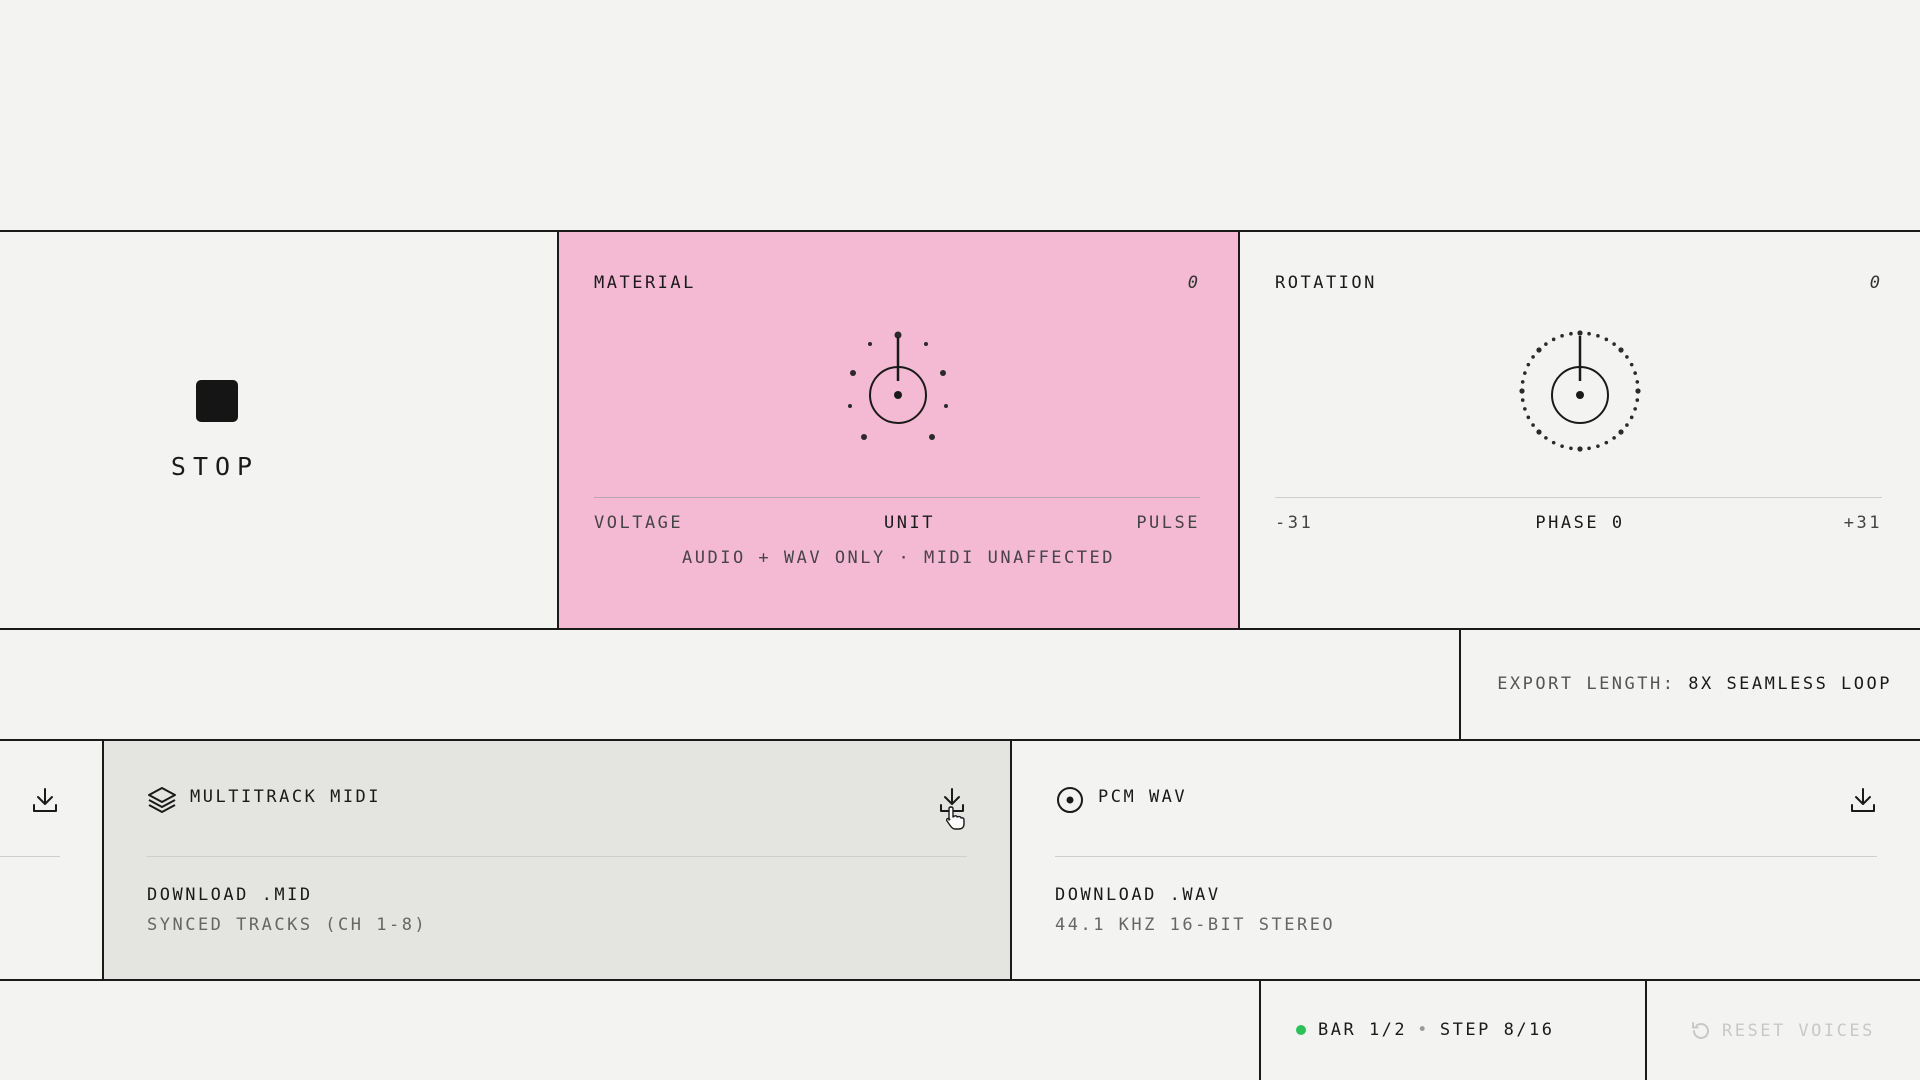 Image resolution: width=1920 pixels, height=1080 pixels. Describe the element at coordinates (1070, 800) in the screenshot. I see `disc-icon` at that location.